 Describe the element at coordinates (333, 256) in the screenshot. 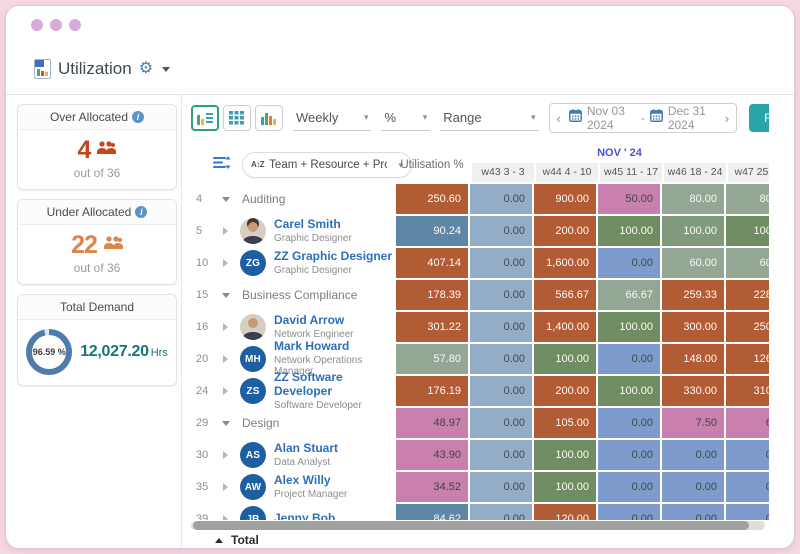

I see `resource-name-link: ZZ Graphic Designer` at that location.